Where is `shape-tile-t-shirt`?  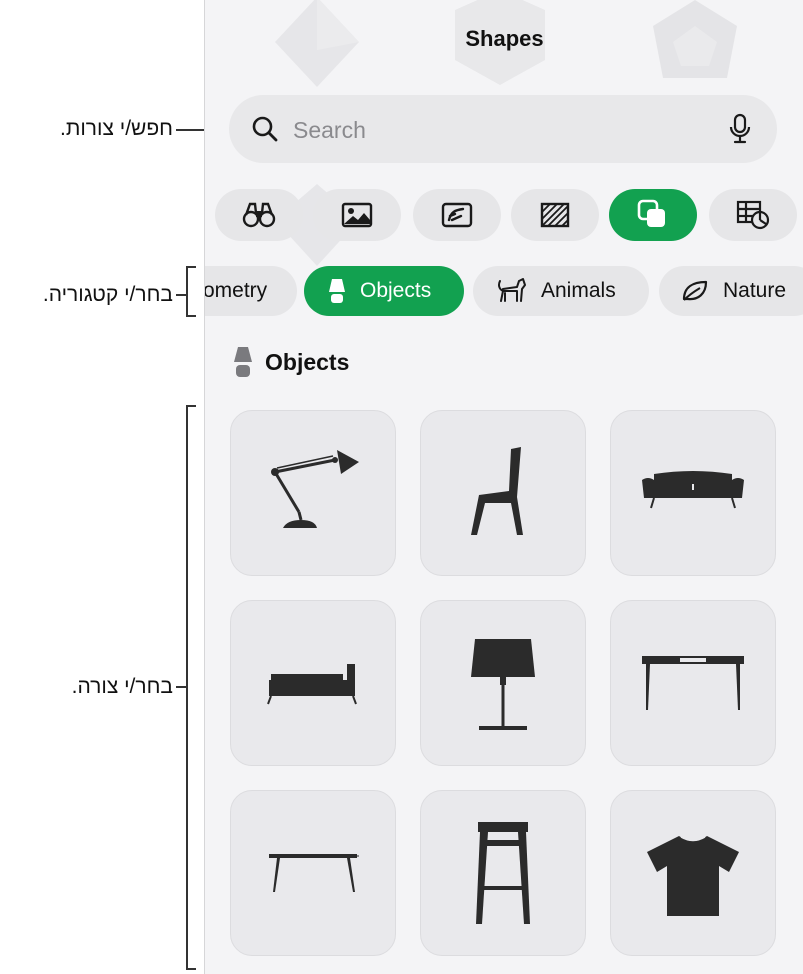 shape-tile-t-shirt is located at coordinates (693, 873).